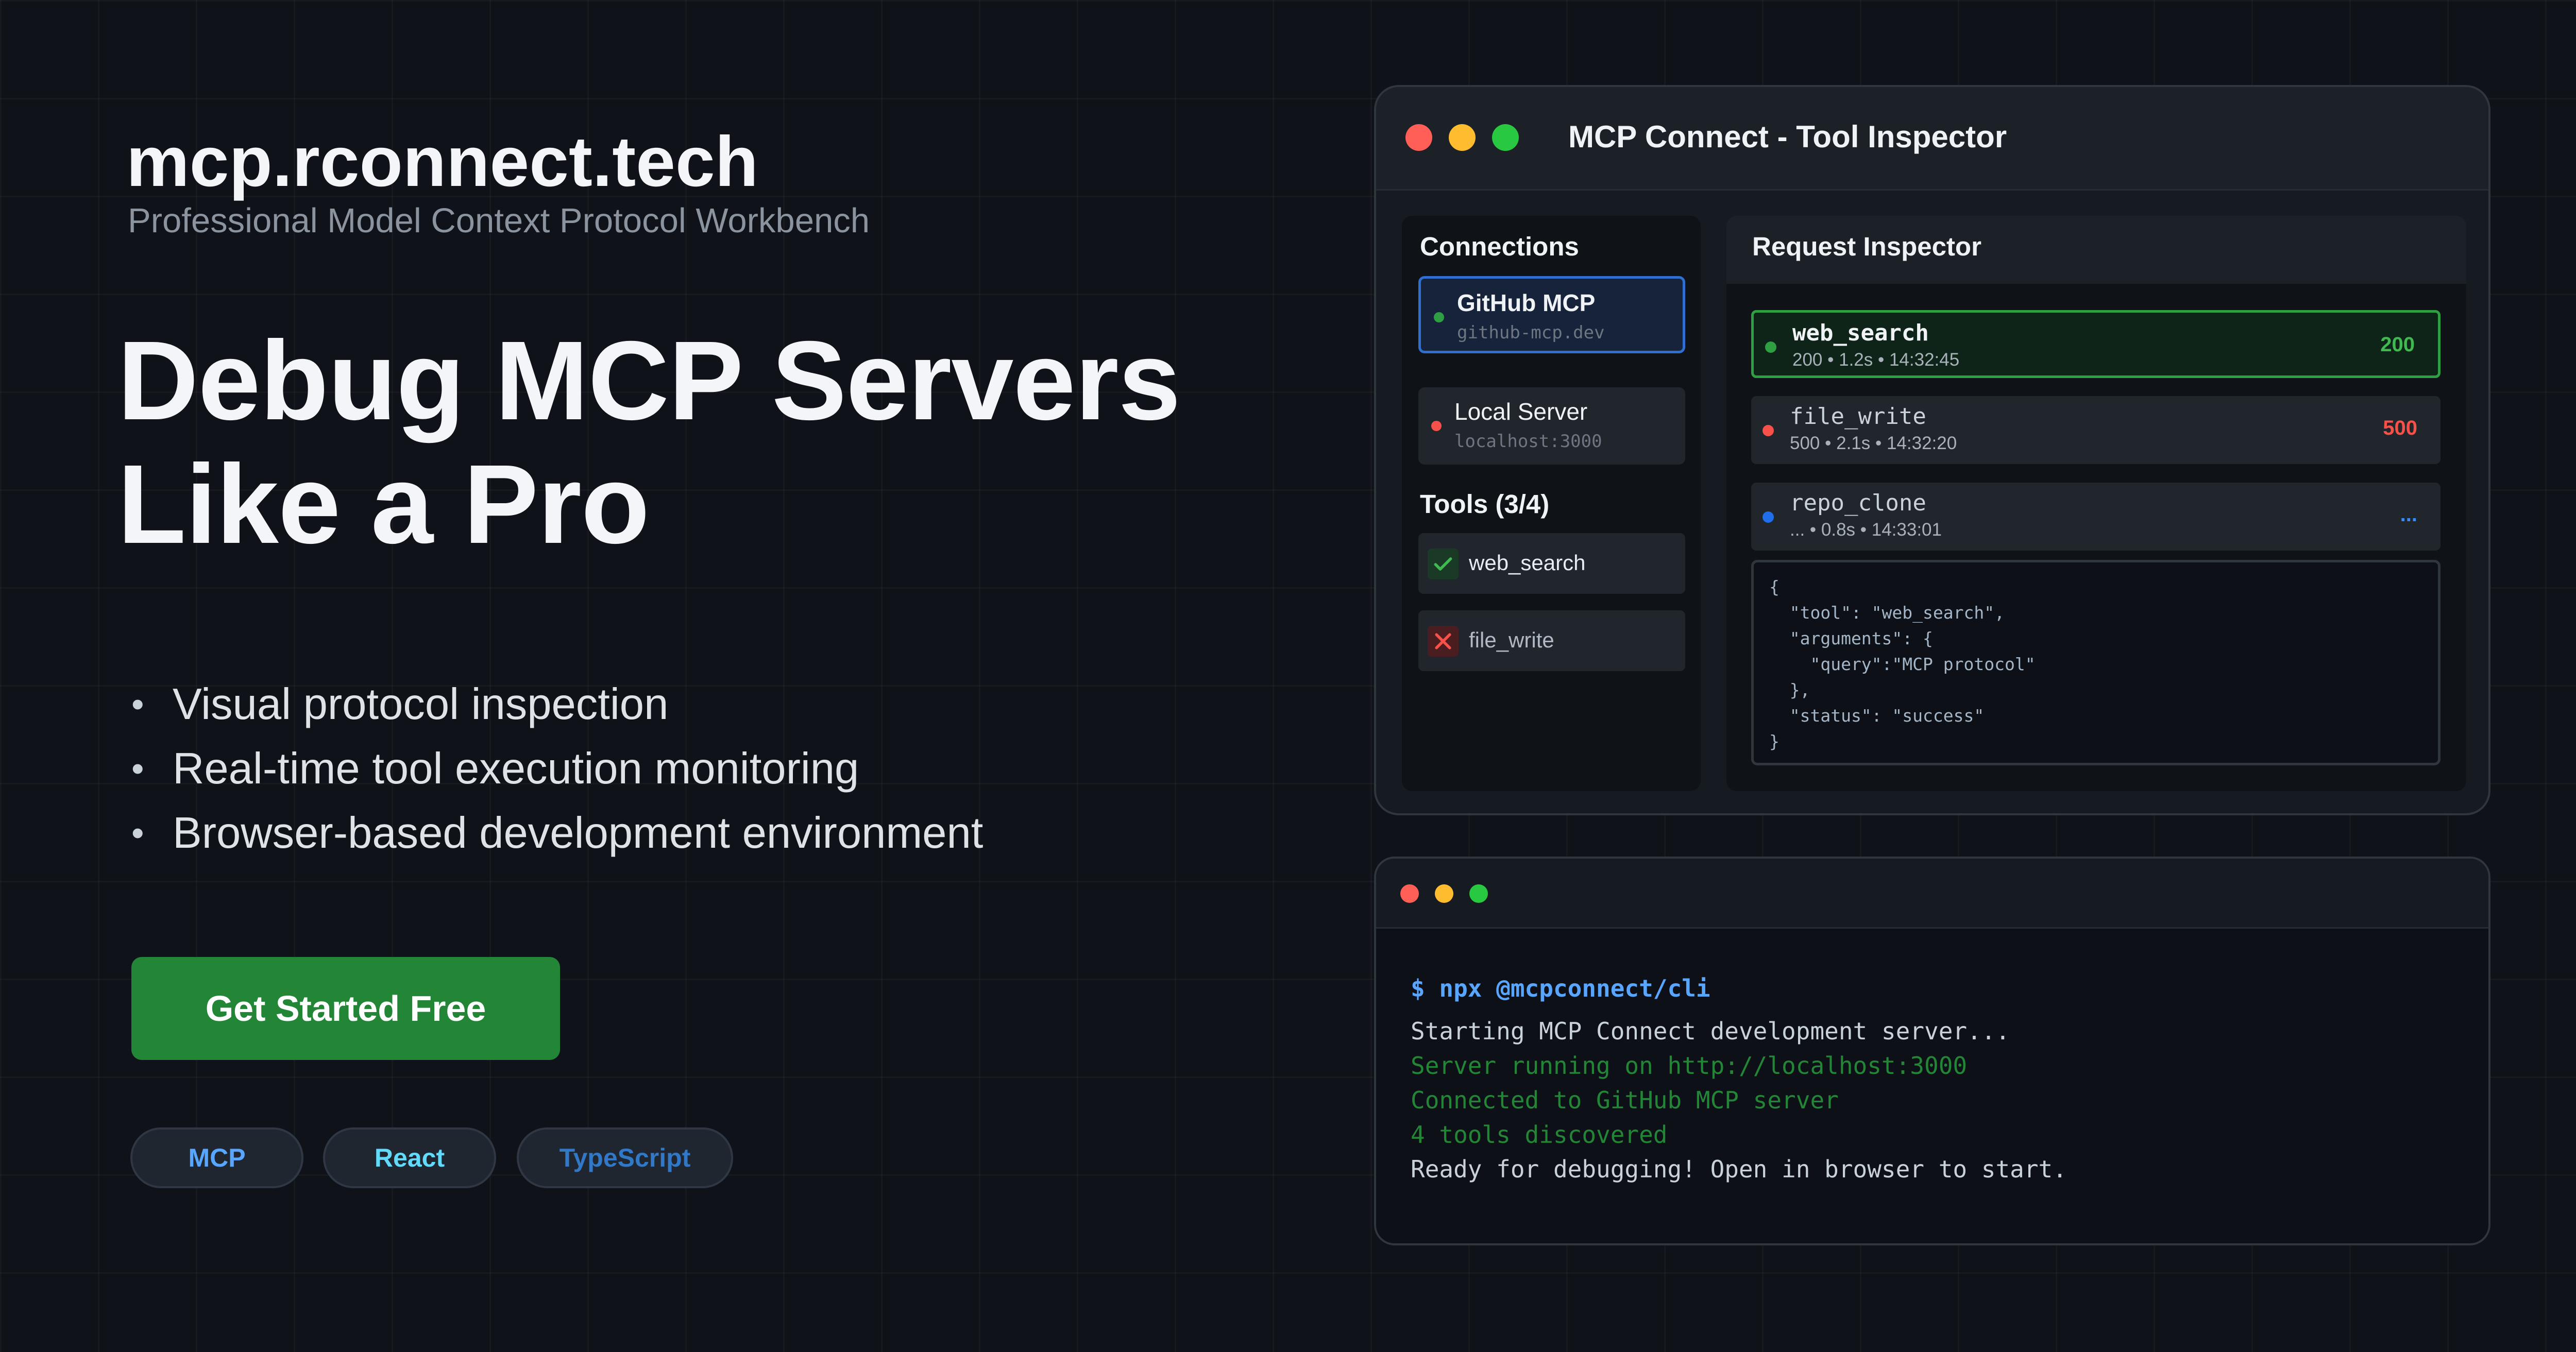  I want to click on connection-github-mcp: GitHub MCP github-mcp.dev, so click(1551, 314).